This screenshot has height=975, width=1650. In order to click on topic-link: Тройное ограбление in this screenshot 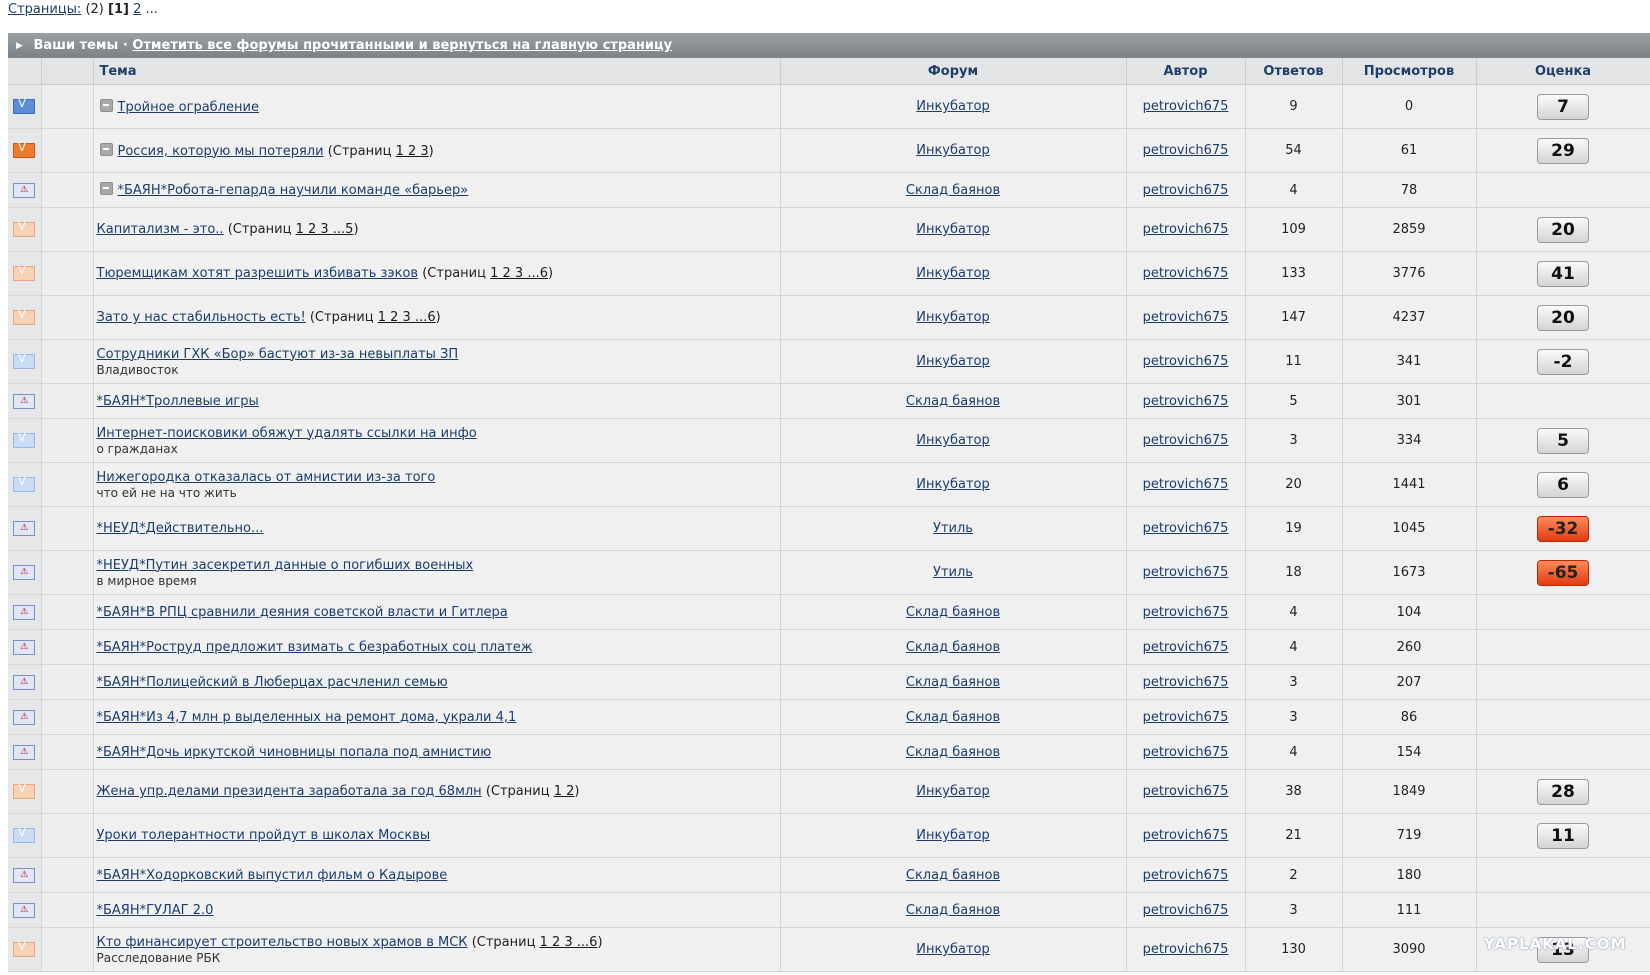, I will do `click(188, 107)`.